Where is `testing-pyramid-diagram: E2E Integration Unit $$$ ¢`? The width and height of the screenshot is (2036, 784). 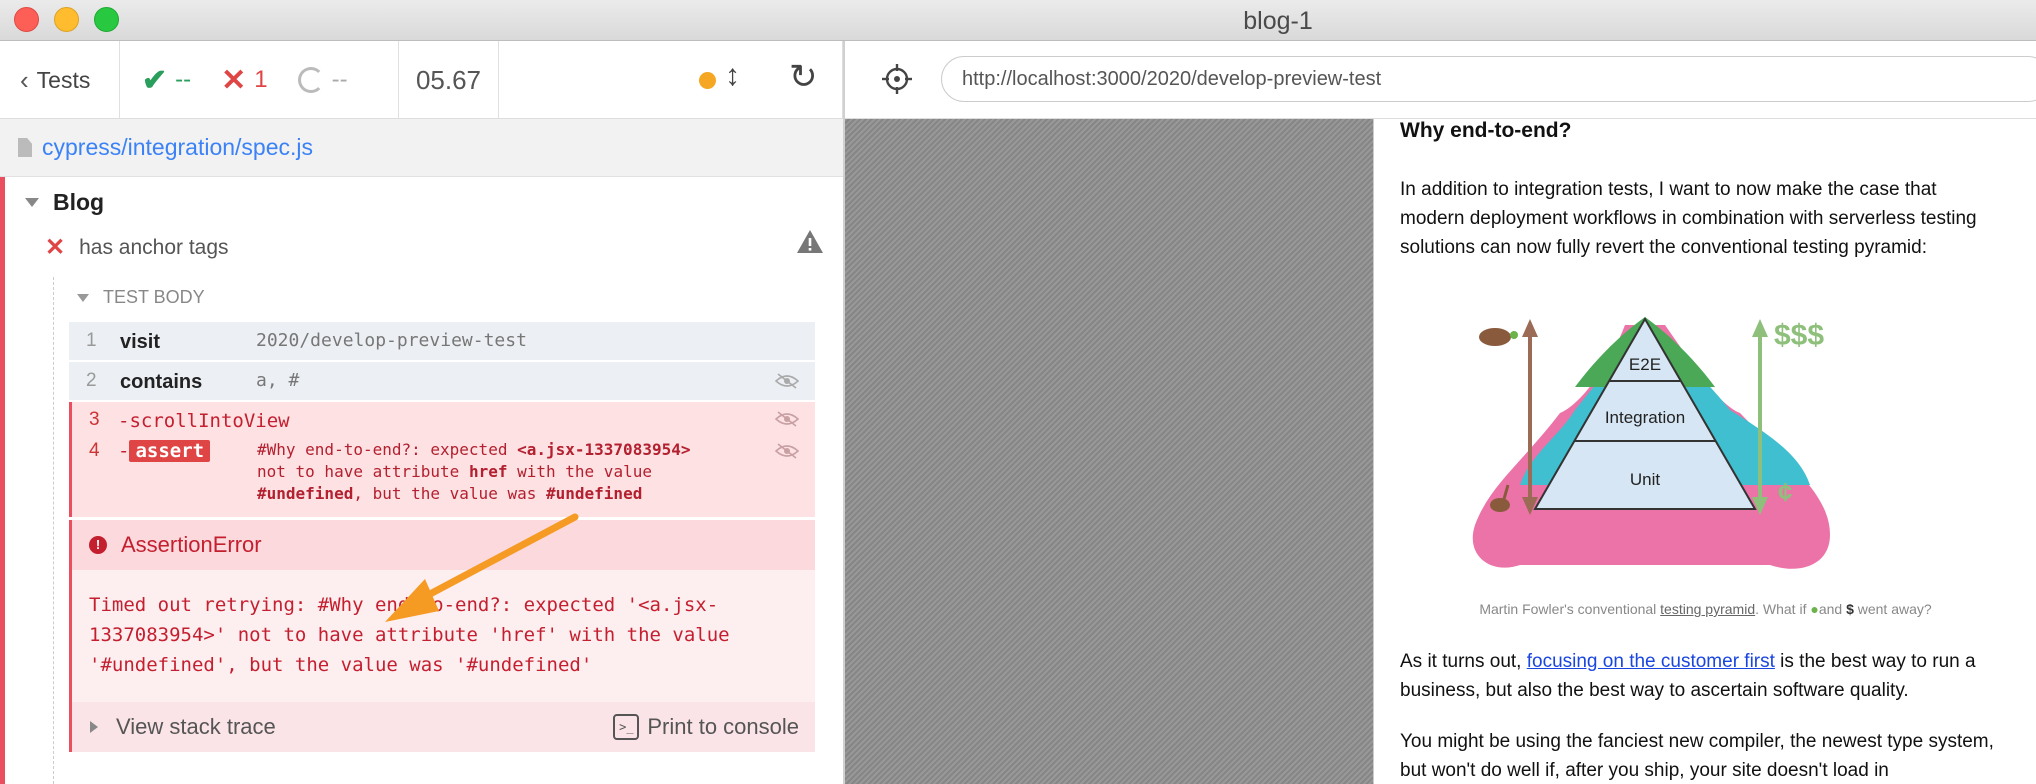 testing-pyramid-diagram: E2E Integration Unit $$$ ¢ is located at coordinates (1651, 443).